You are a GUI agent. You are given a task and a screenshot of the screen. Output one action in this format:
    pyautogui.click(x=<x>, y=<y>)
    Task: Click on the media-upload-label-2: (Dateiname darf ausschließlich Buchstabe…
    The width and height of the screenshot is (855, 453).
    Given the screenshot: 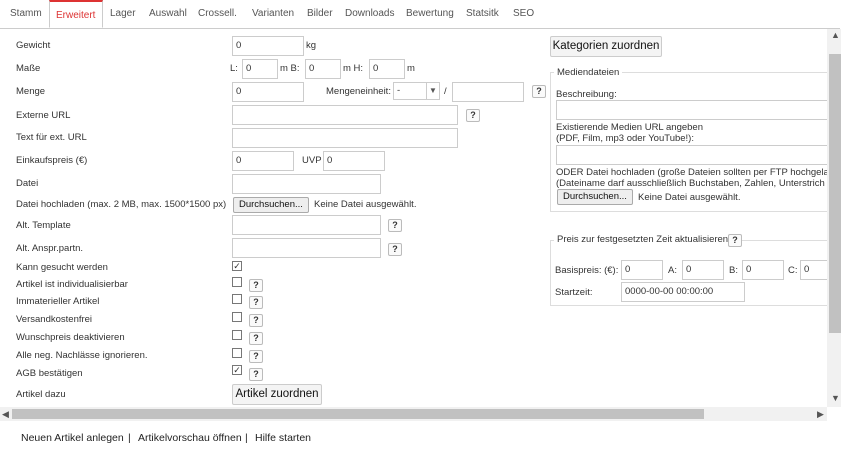 What is the action you would take?
    pyautogui.click(x=696, y=183)
    